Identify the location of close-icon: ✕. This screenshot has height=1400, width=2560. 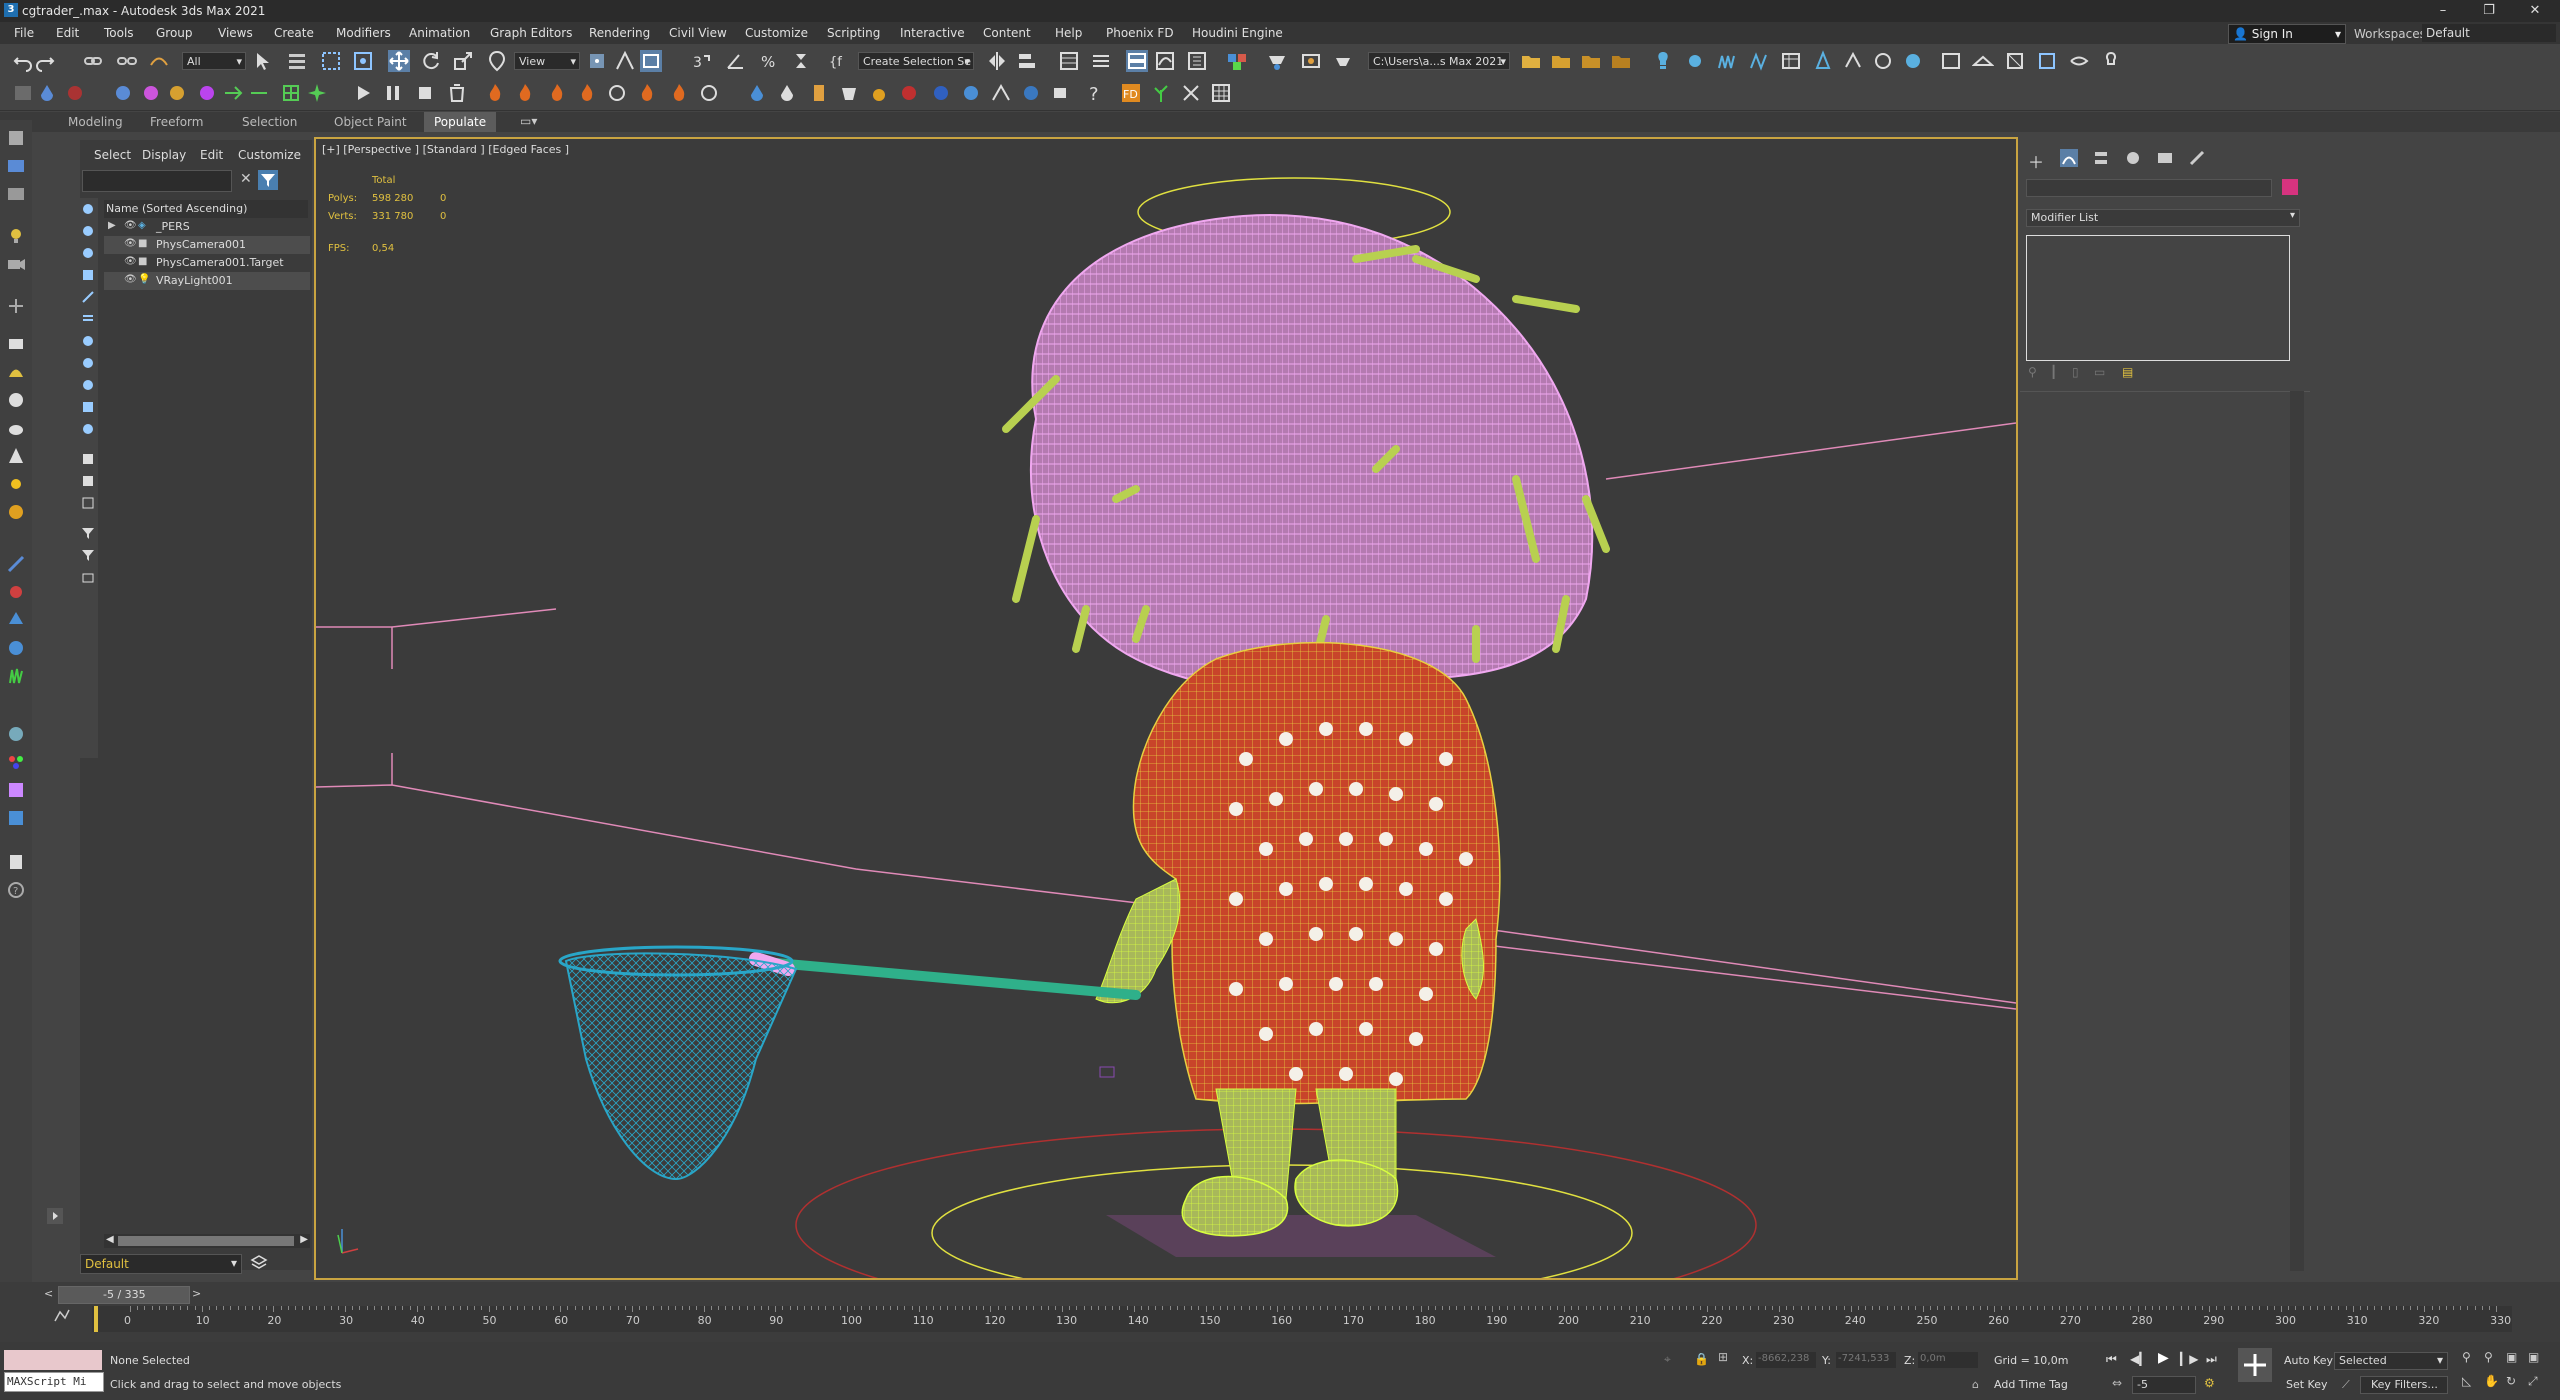
(2535, 11).